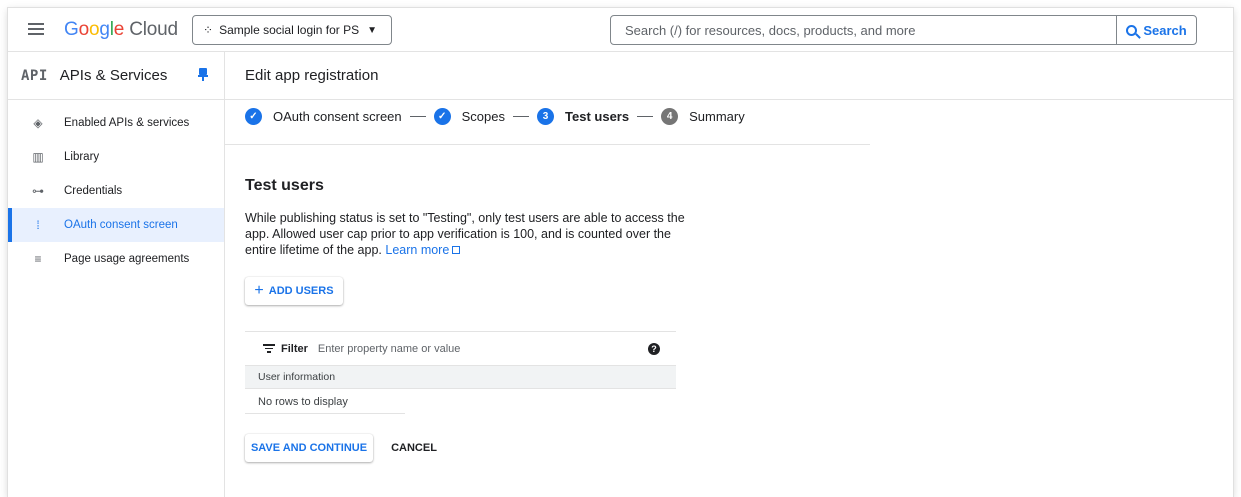  I want to click on sidebar-title: APIs & Services, so click(113, 75).